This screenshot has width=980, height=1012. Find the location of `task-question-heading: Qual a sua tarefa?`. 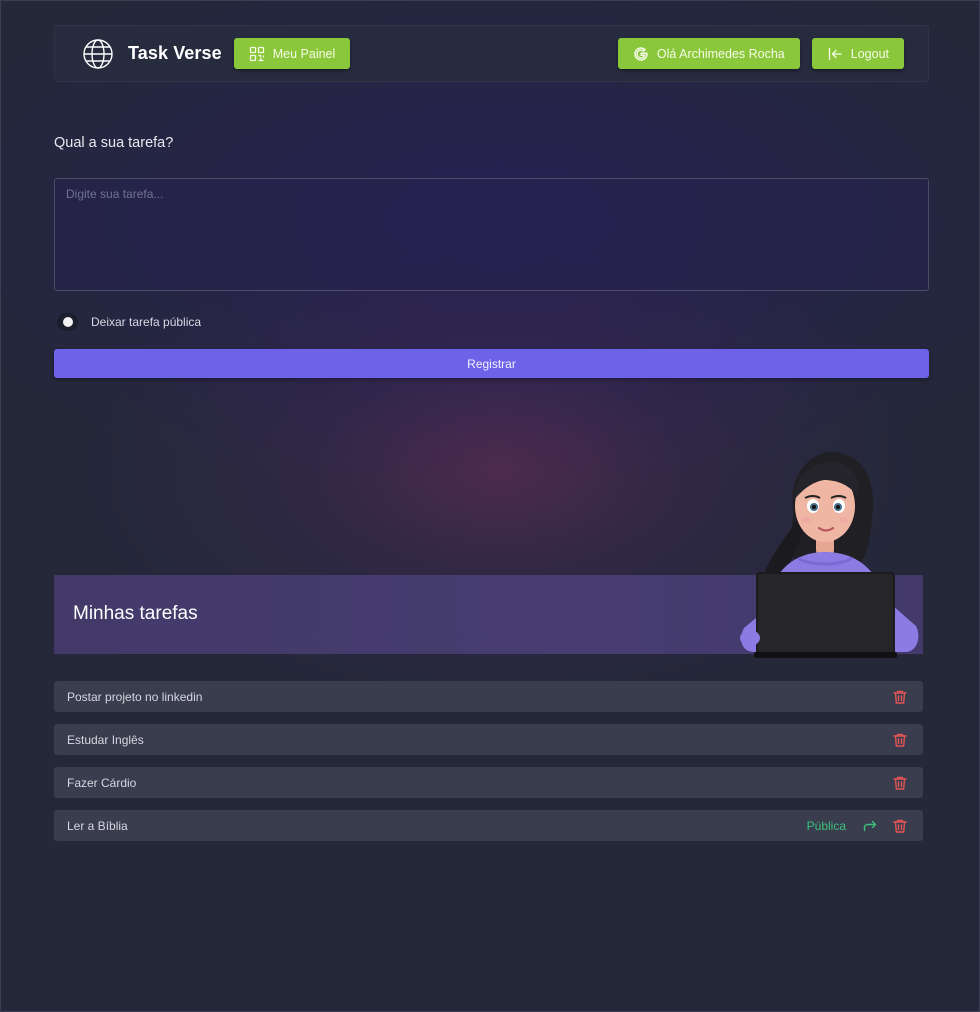

task-question-heading: Qual a sua tarefa? is located at coordinates (114, 143).